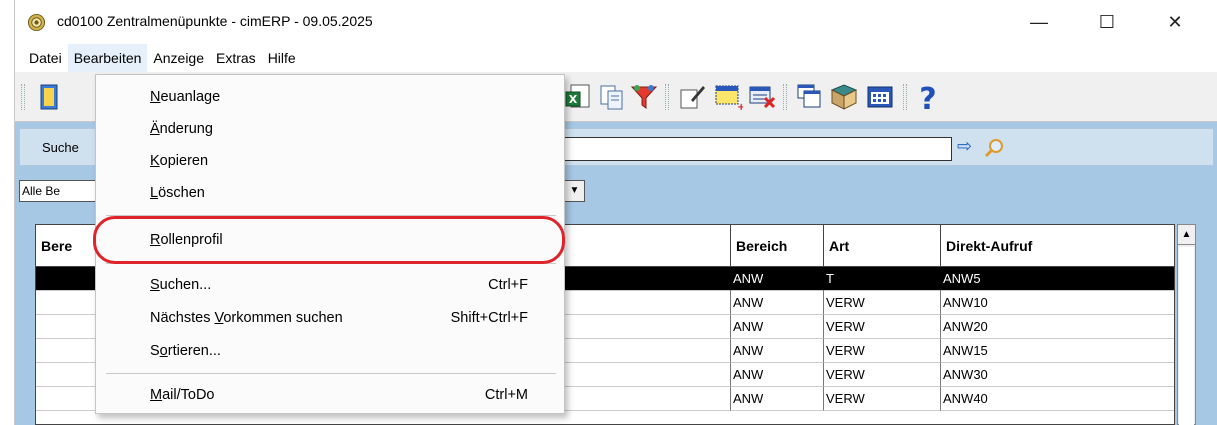 The image size is (1217, 425). Describe the element at coordinates (762, 97) in the screenshot. I see `delete-record-icon` at that location.